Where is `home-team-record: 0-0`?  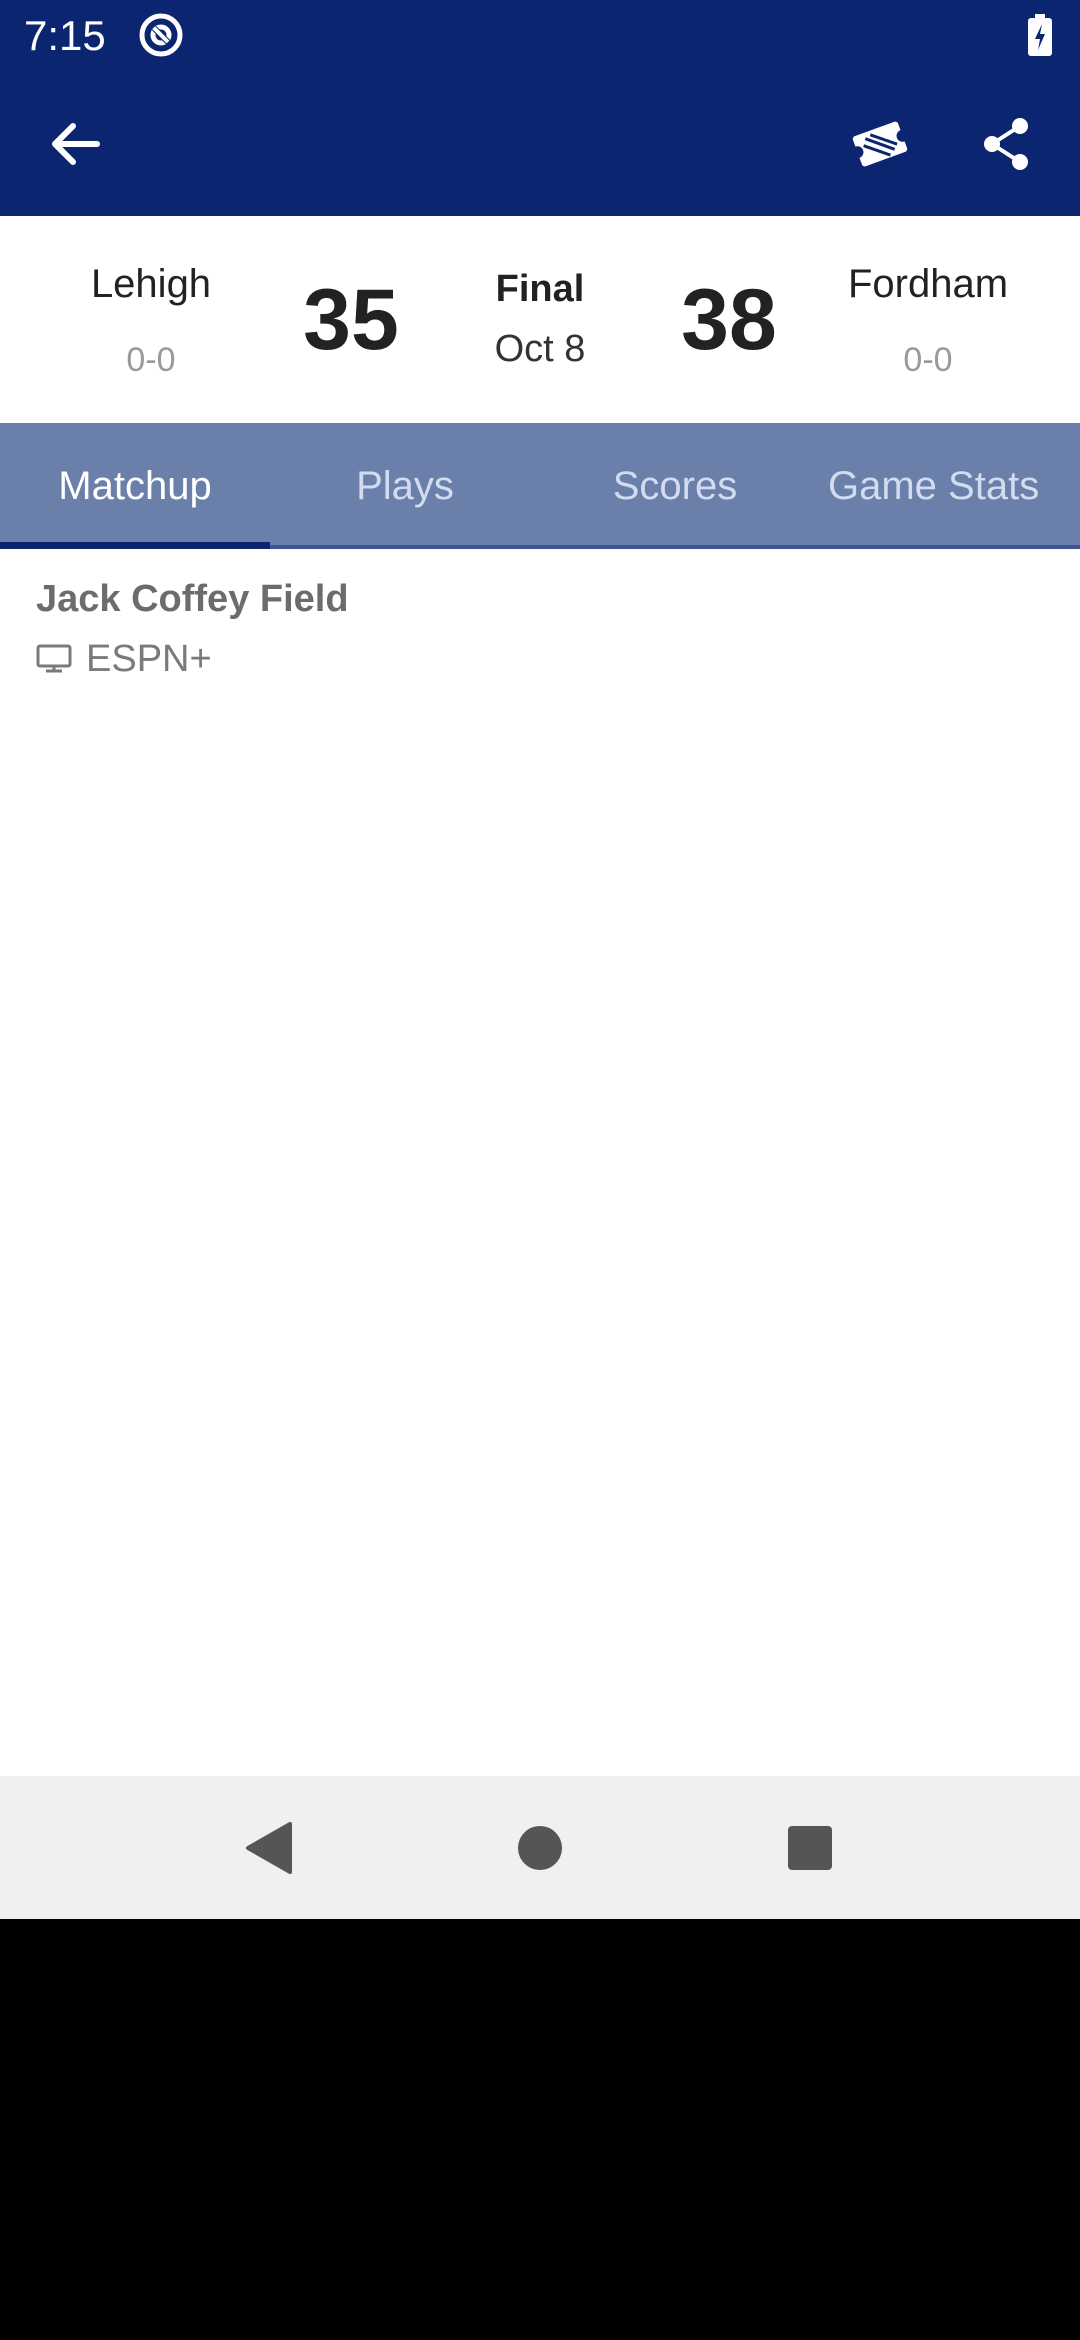 home-team-record: 0-0 is located at coordinates (928, 360).